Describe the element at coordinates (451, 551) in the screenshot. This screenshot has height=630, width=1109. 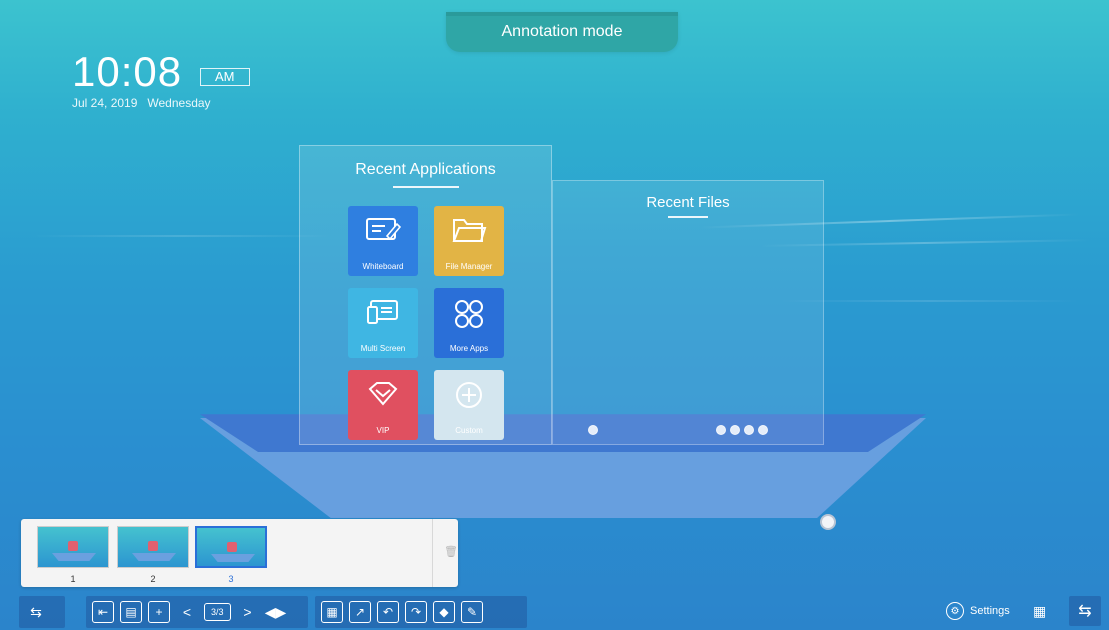
I see `trash-icon: 🗑` at that location.